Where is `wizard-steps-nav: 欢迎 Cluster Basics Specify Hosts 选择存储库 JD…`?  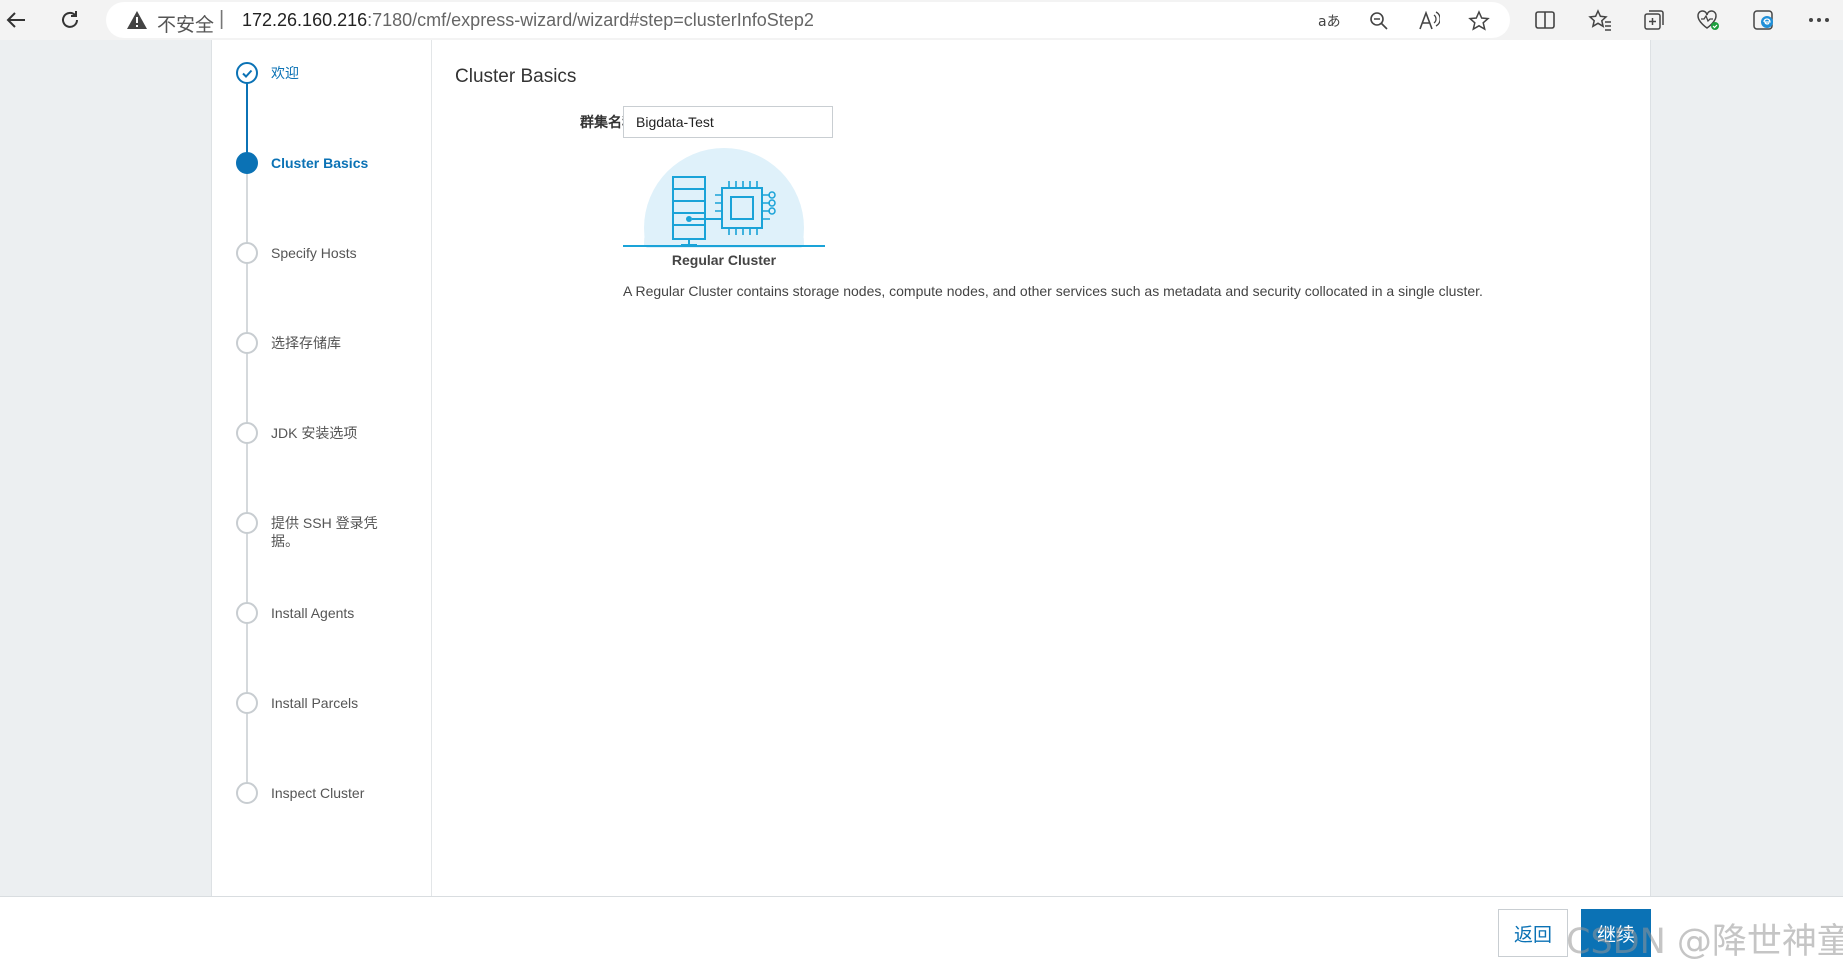
wizard-steps-nav: 欢迎 Cluster Basics Specify Hosts 选择存储库 JD… is located at coordinates (322, 468).